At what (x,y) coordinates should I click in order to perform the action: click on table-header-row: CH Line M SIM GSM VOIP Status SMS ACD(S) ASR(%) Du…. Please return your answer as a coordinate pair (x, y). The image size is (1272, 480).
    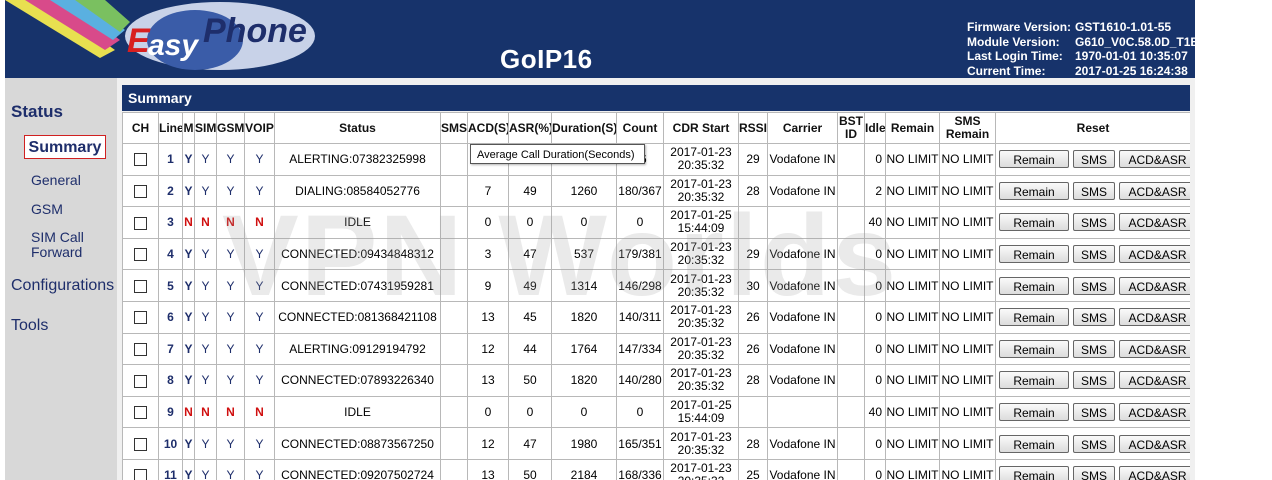
    Looking at the image, I should click on (656, 128).